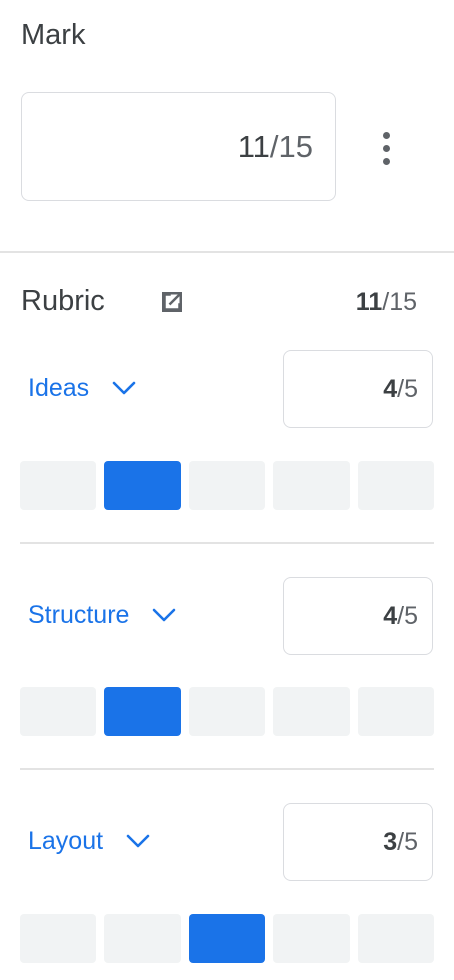 The height and width of the screenshot is (980, 454). I want to click on mark-input: 11/15, so click(178, 146).